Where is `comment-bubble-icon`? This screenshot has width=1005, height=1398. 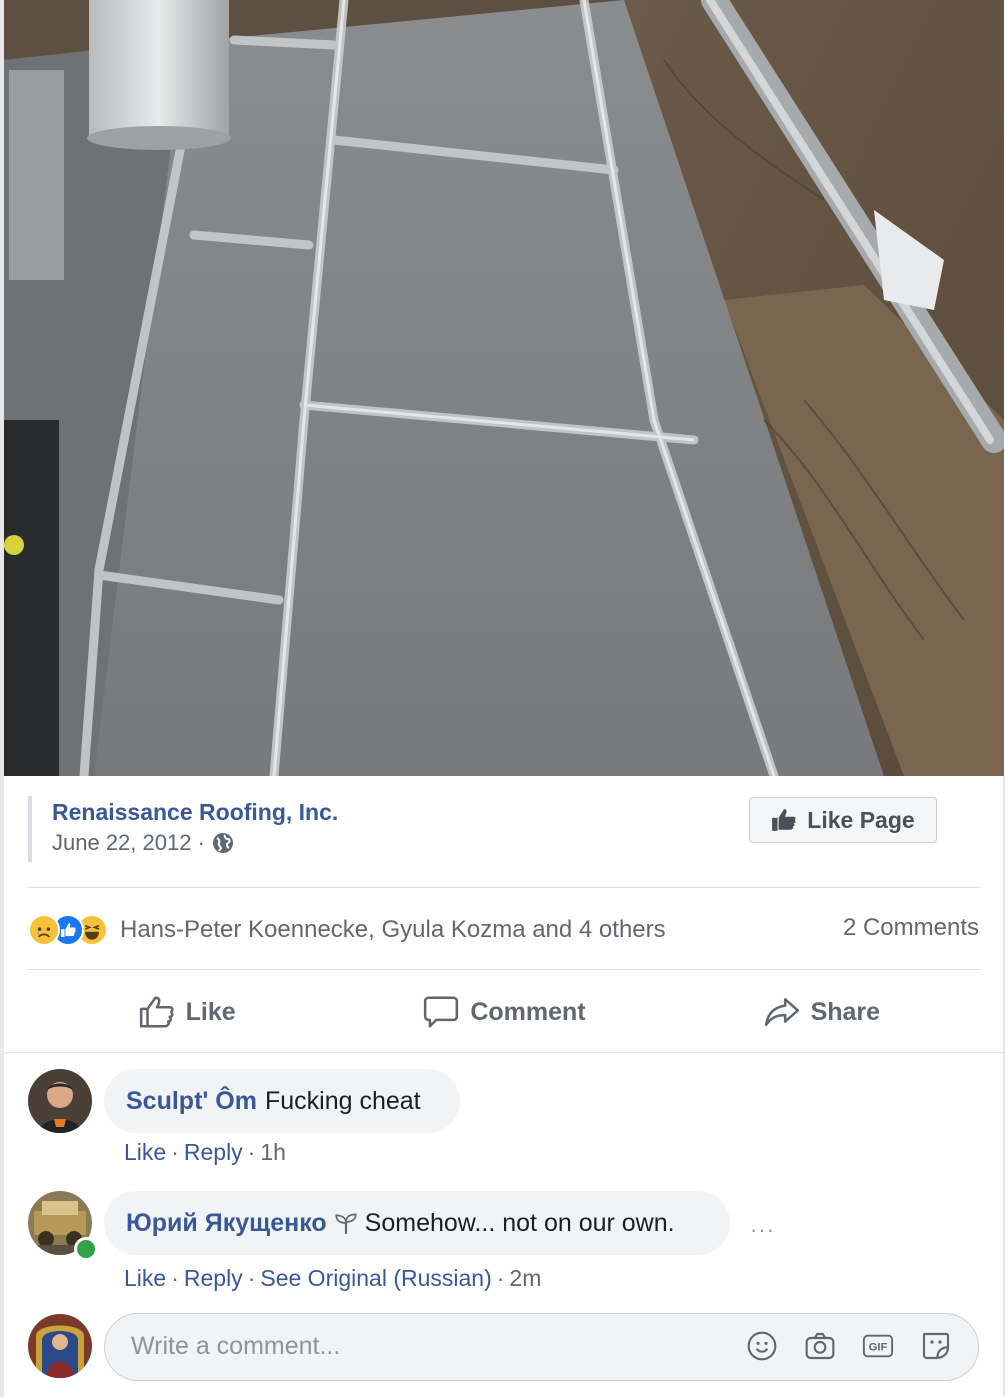
comment-bubble-icon is located at coordinates (441, 1012).